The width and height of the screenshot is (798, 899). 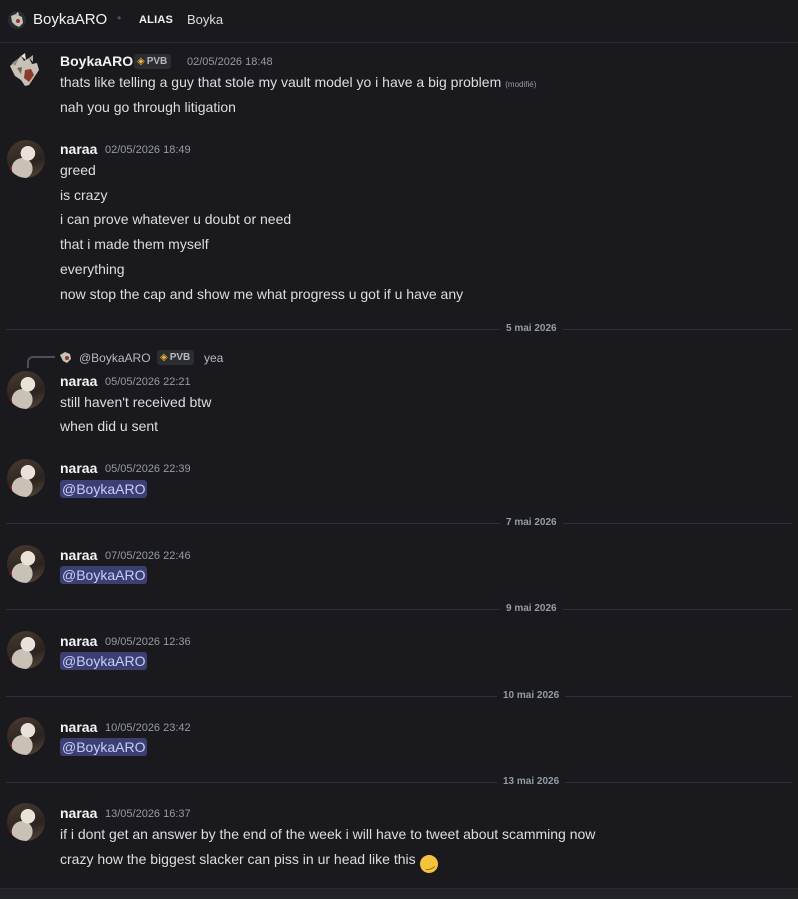 I want to click on message-line: greed, so click(x=78, y=170).